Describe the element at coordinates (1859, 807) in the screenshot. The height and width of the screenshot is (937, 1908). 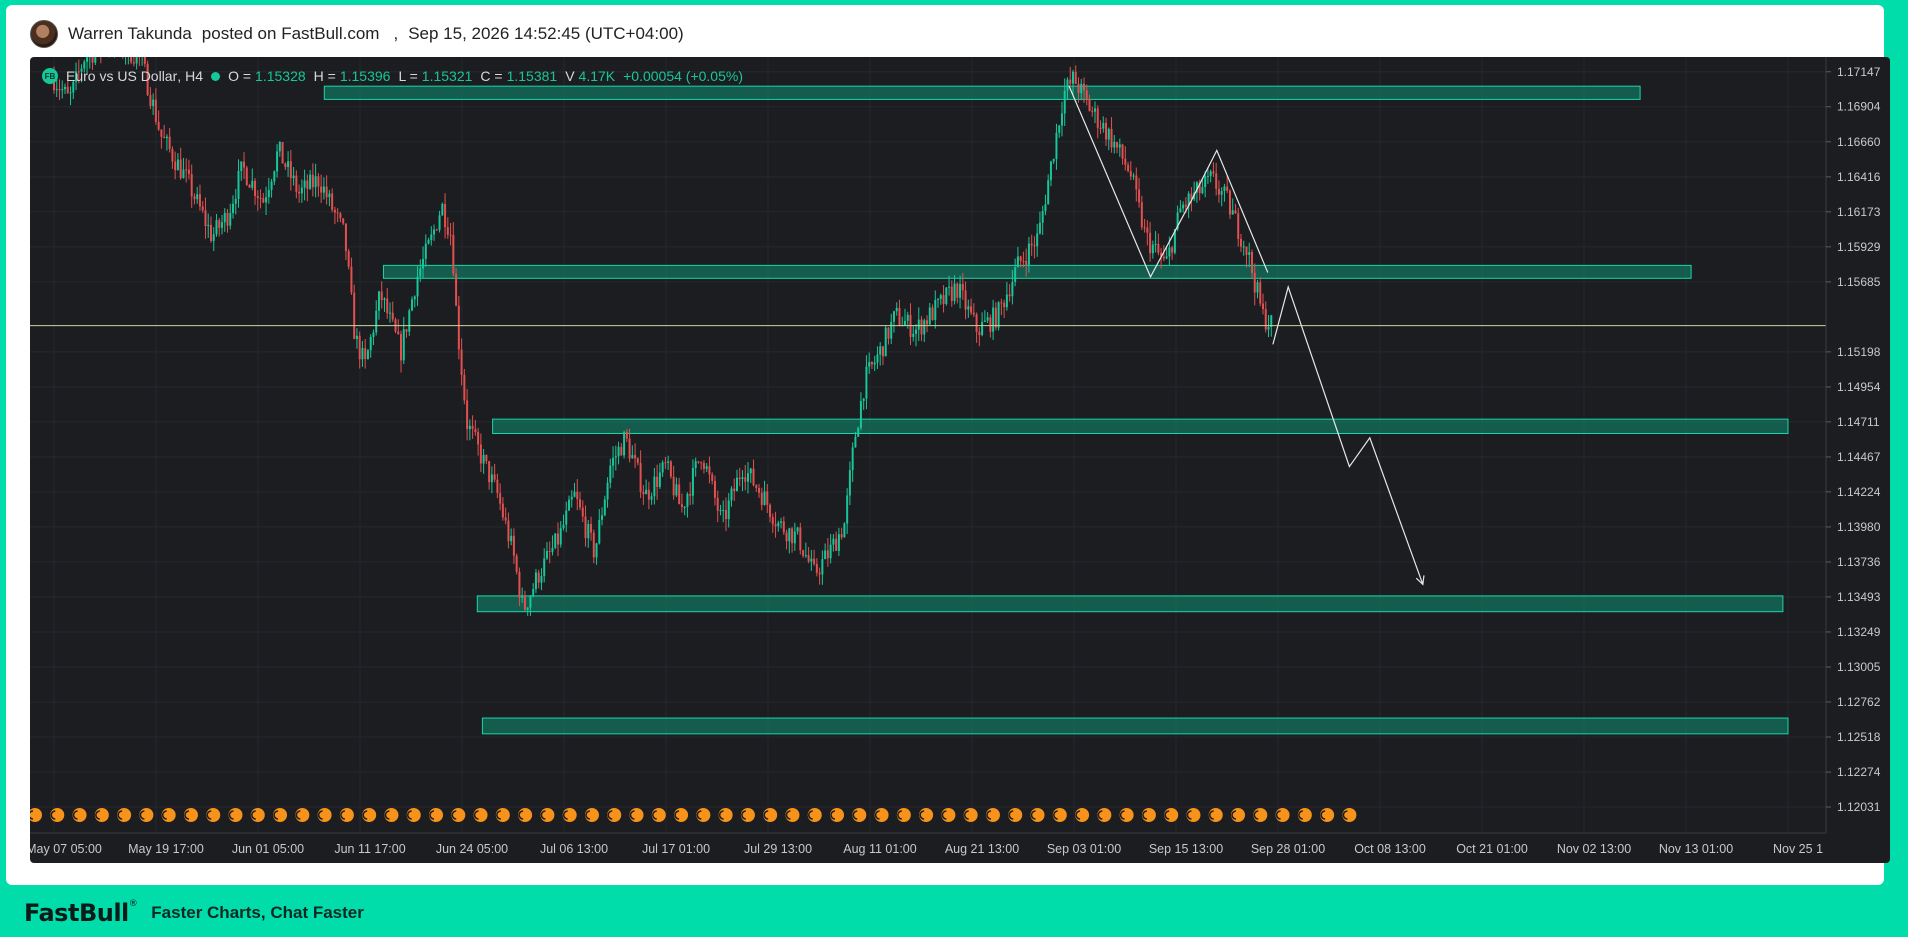
I see `y-tick-label: 1.12031` at that location.